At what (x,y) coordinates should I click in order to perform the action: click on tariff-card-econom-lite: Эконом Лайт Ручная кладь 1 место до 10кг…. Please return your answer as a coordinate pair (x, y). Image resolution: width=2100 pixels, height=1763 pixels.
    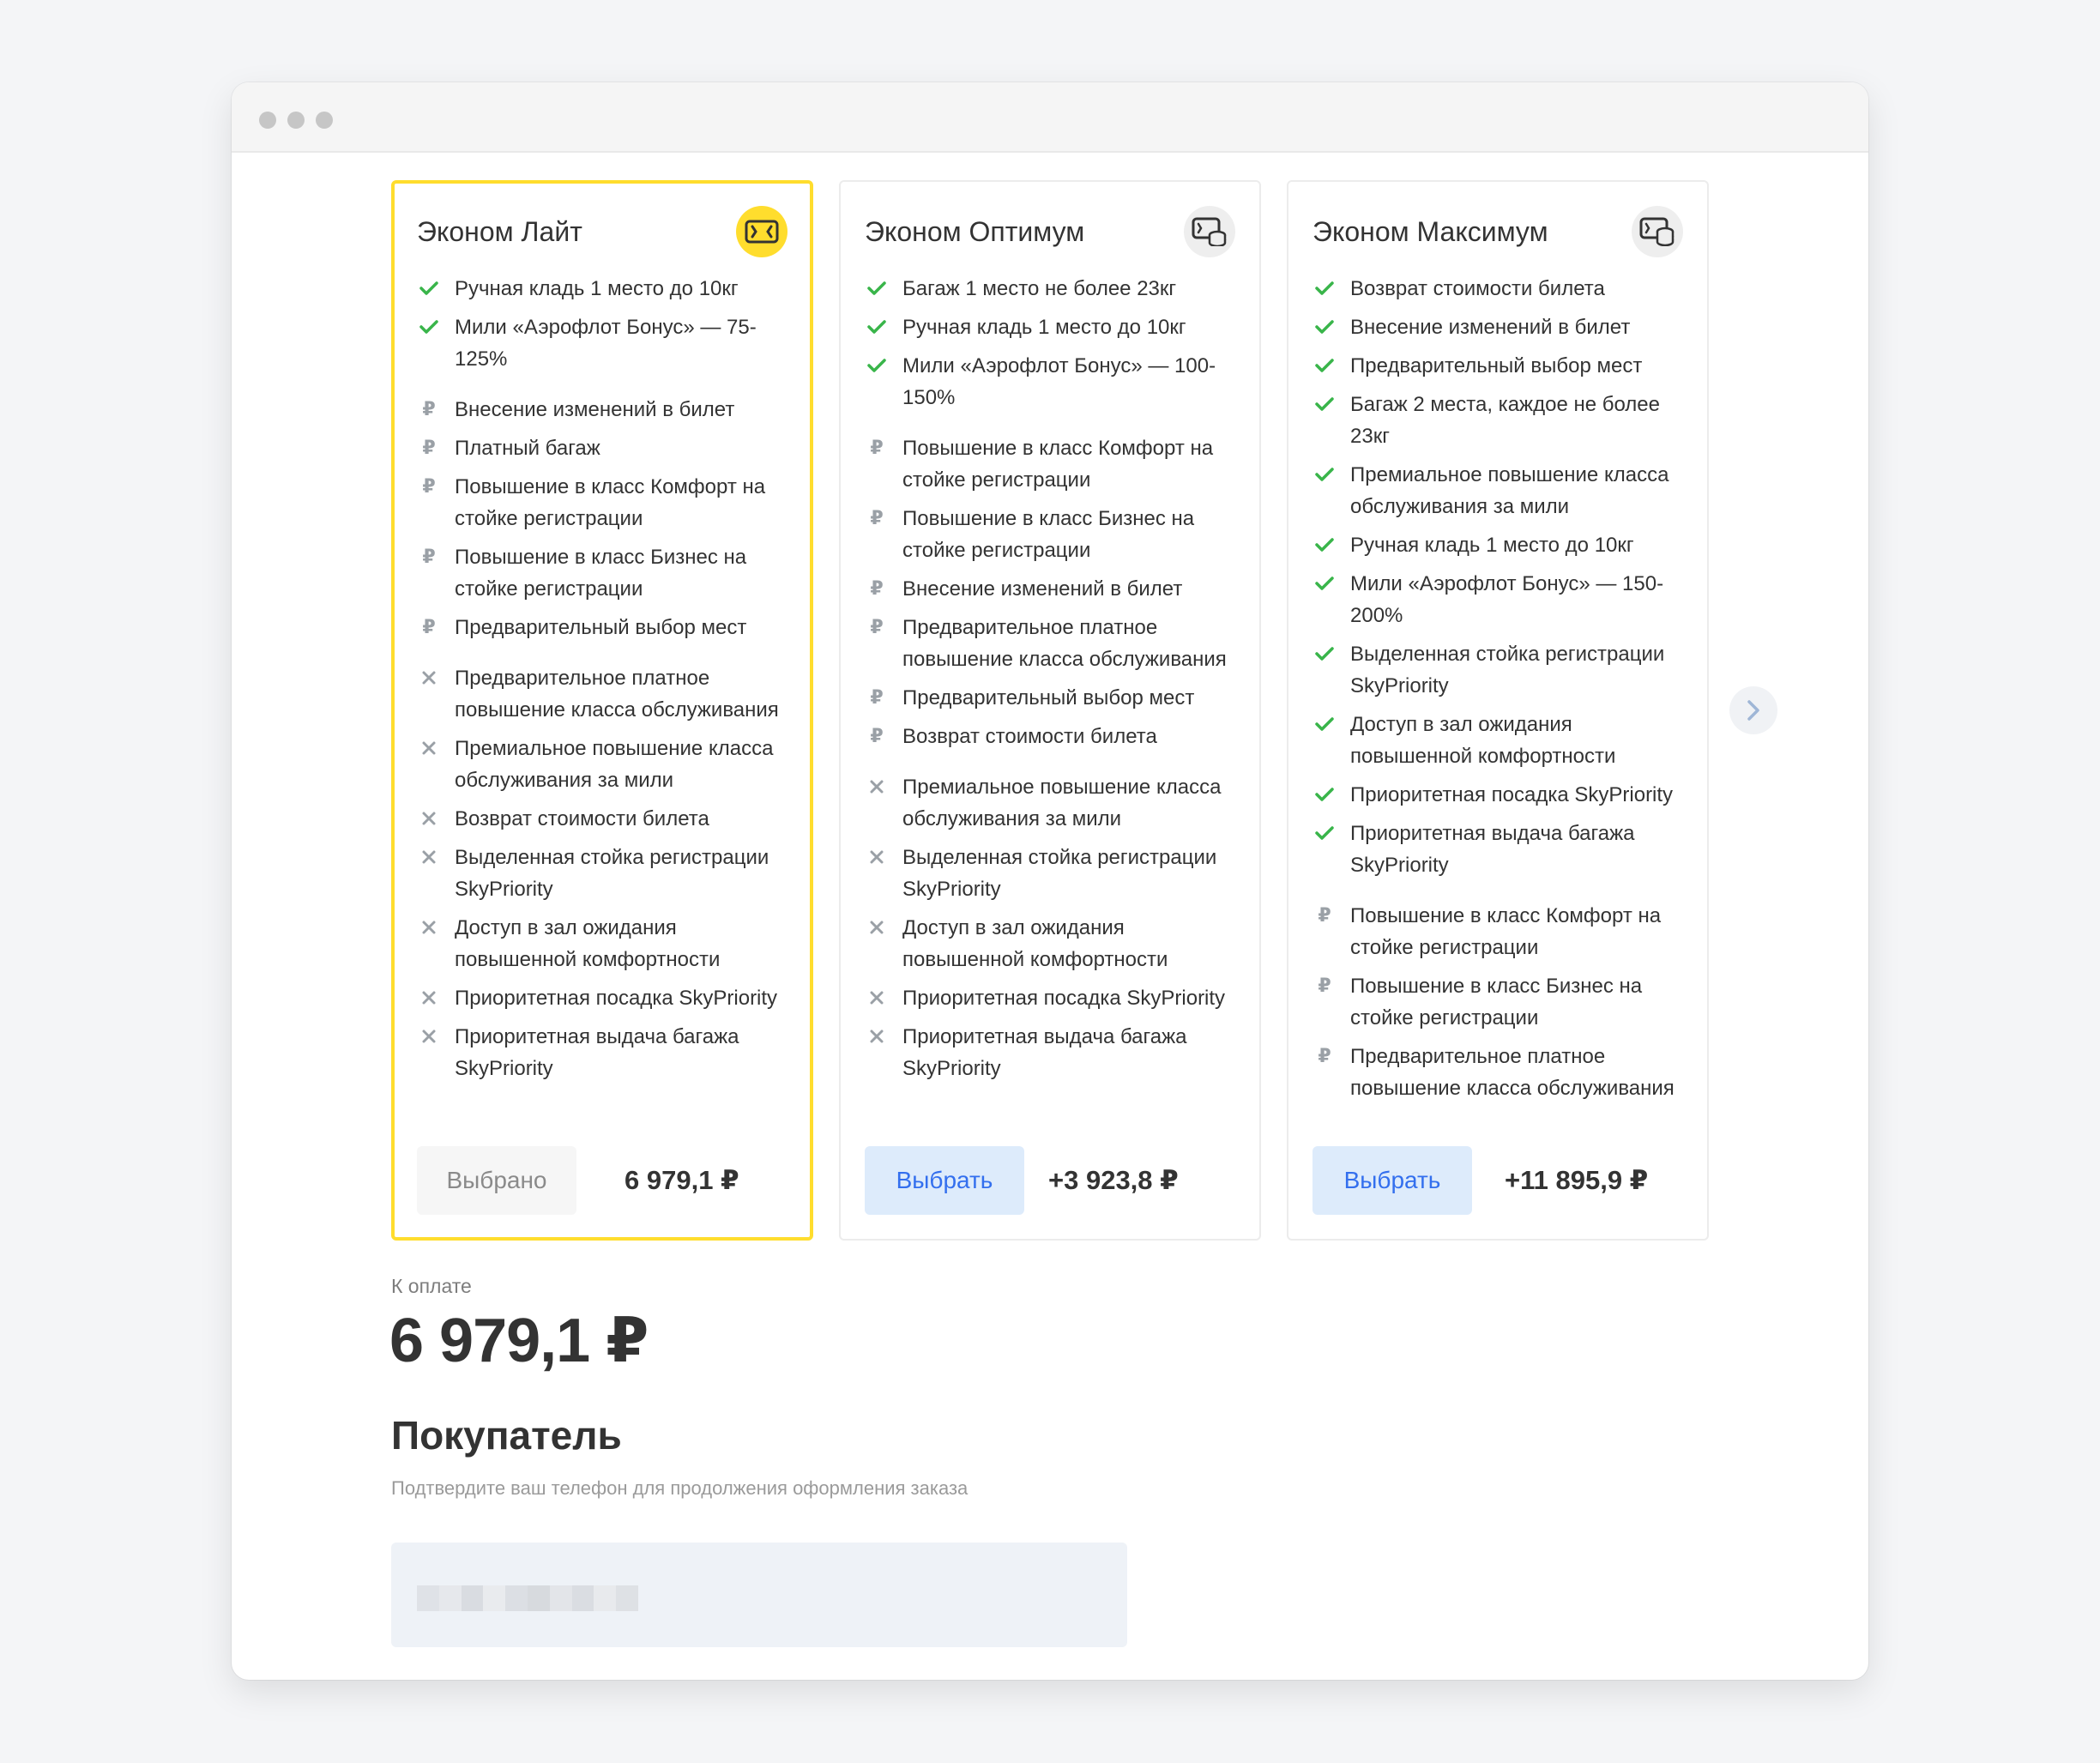
    Looking at the image, I should click on (602, 710).